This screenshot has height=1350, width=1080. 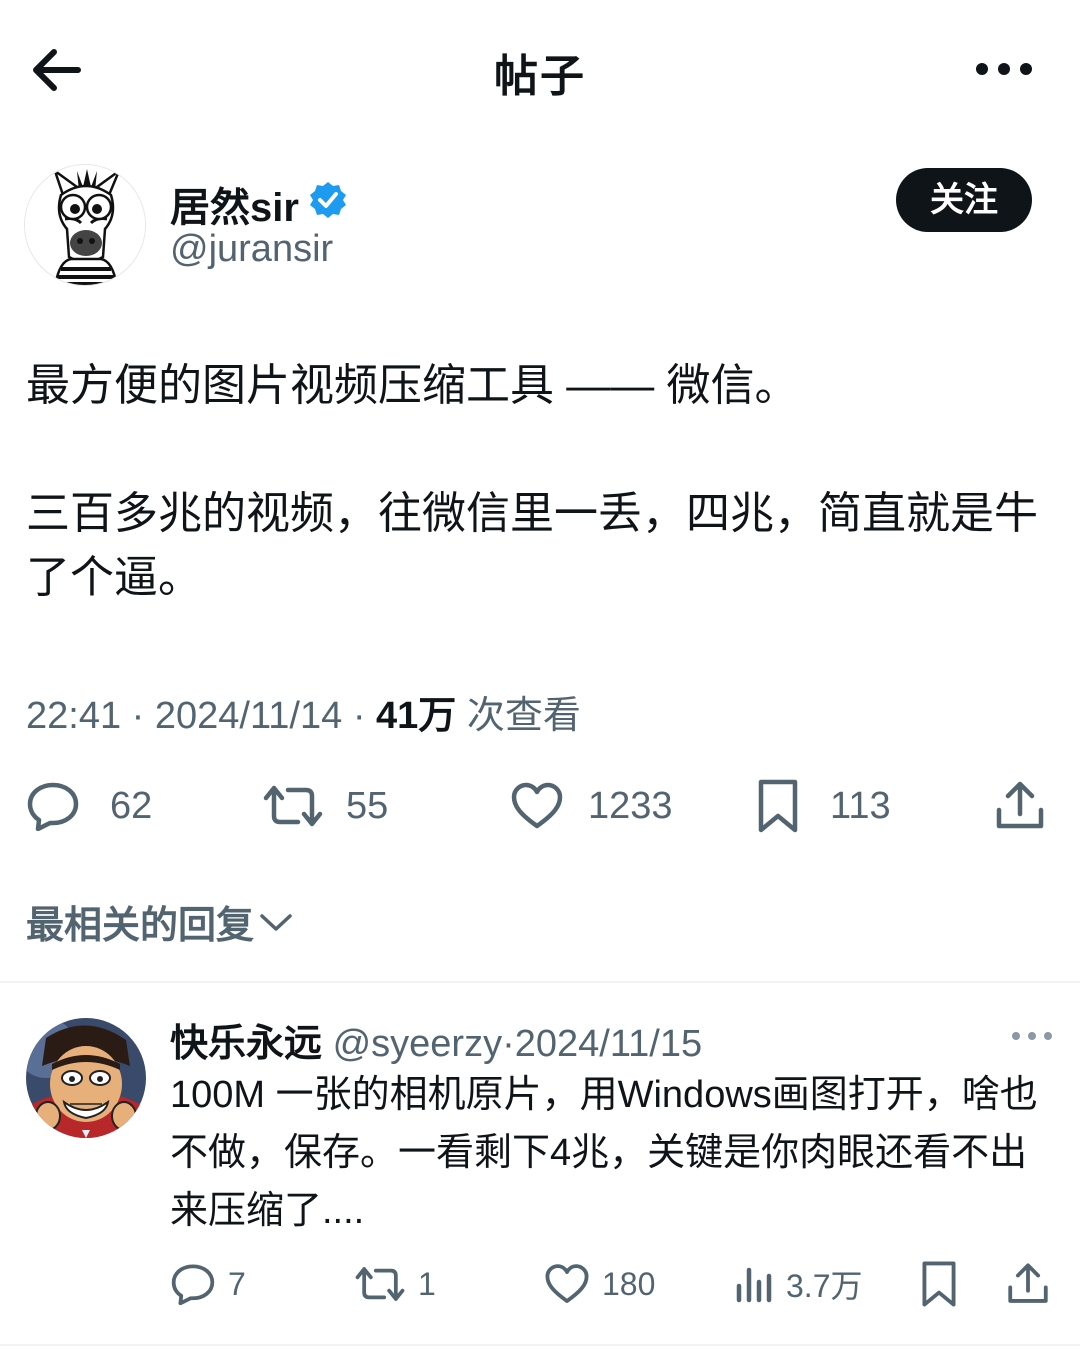 I want to click on replies-sort-dropdown: 最相关的回复, so click(x=160, y=921).